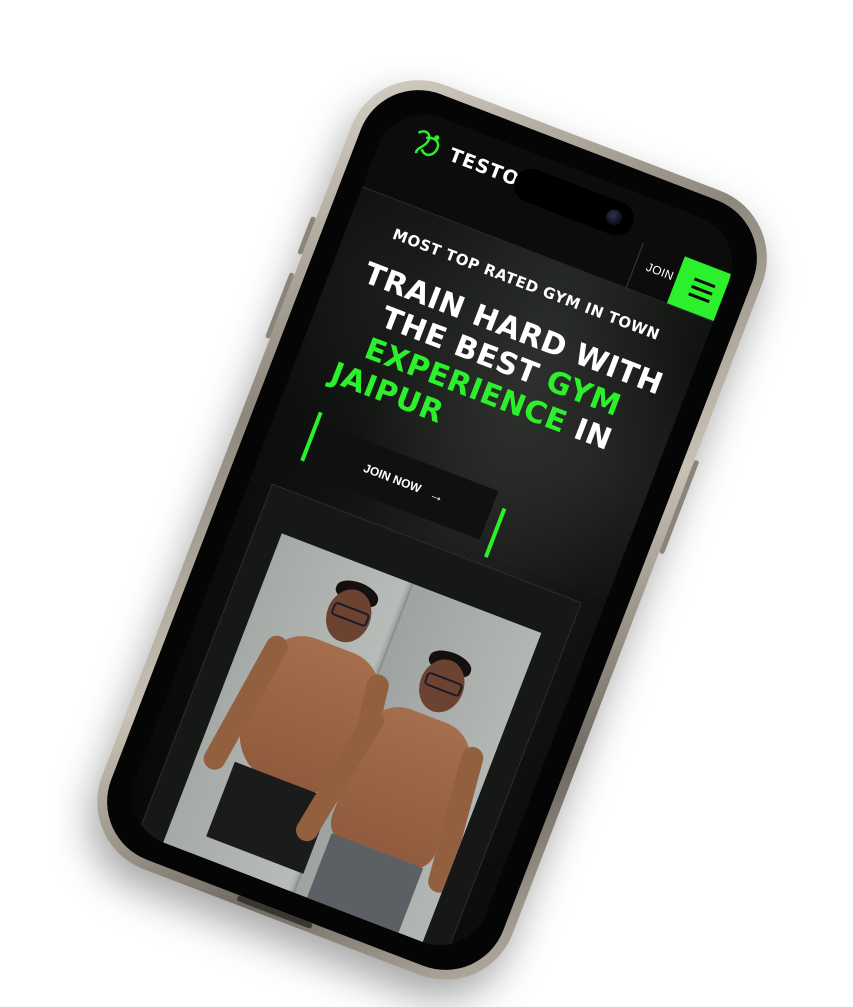  What do you see at coordinates (574, 202) in the screenshot?
I see `dynamic-island` at bounding box center [574, 202].